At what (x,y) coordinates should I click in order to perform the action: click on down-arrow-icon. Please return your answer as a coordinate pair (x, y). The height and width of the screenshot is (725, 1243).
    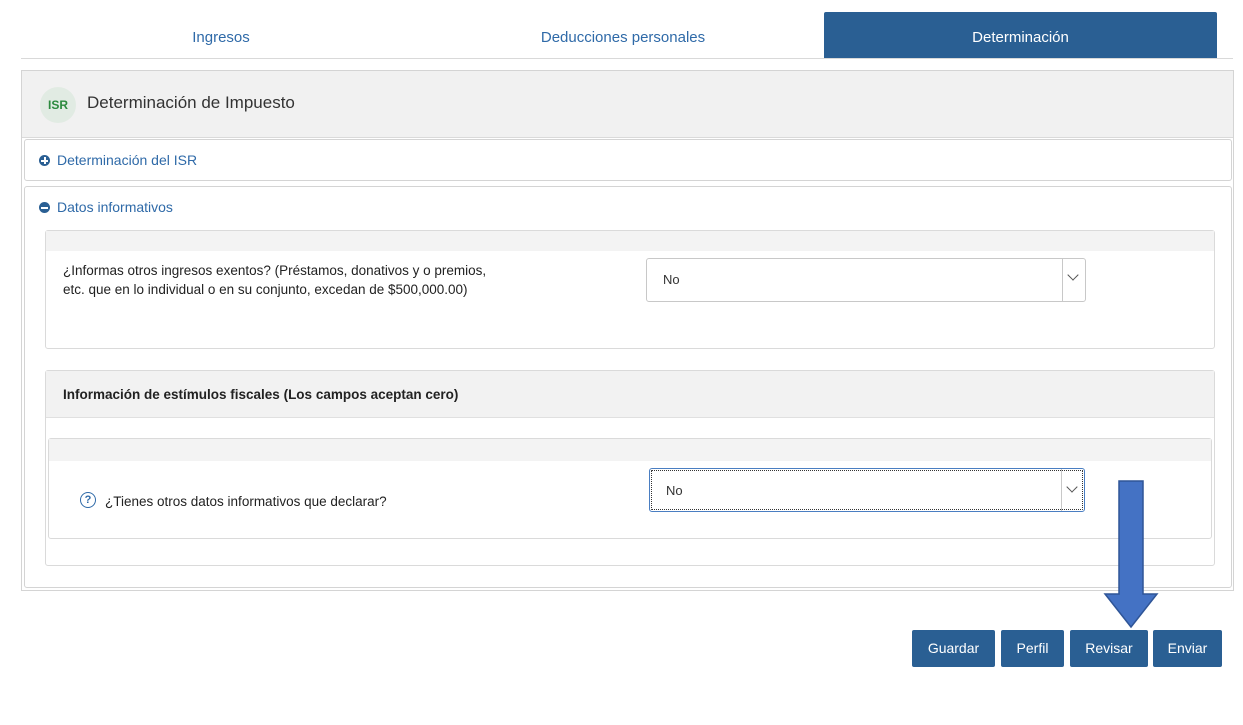
    Looking at the image, I should click on (1131, 554).